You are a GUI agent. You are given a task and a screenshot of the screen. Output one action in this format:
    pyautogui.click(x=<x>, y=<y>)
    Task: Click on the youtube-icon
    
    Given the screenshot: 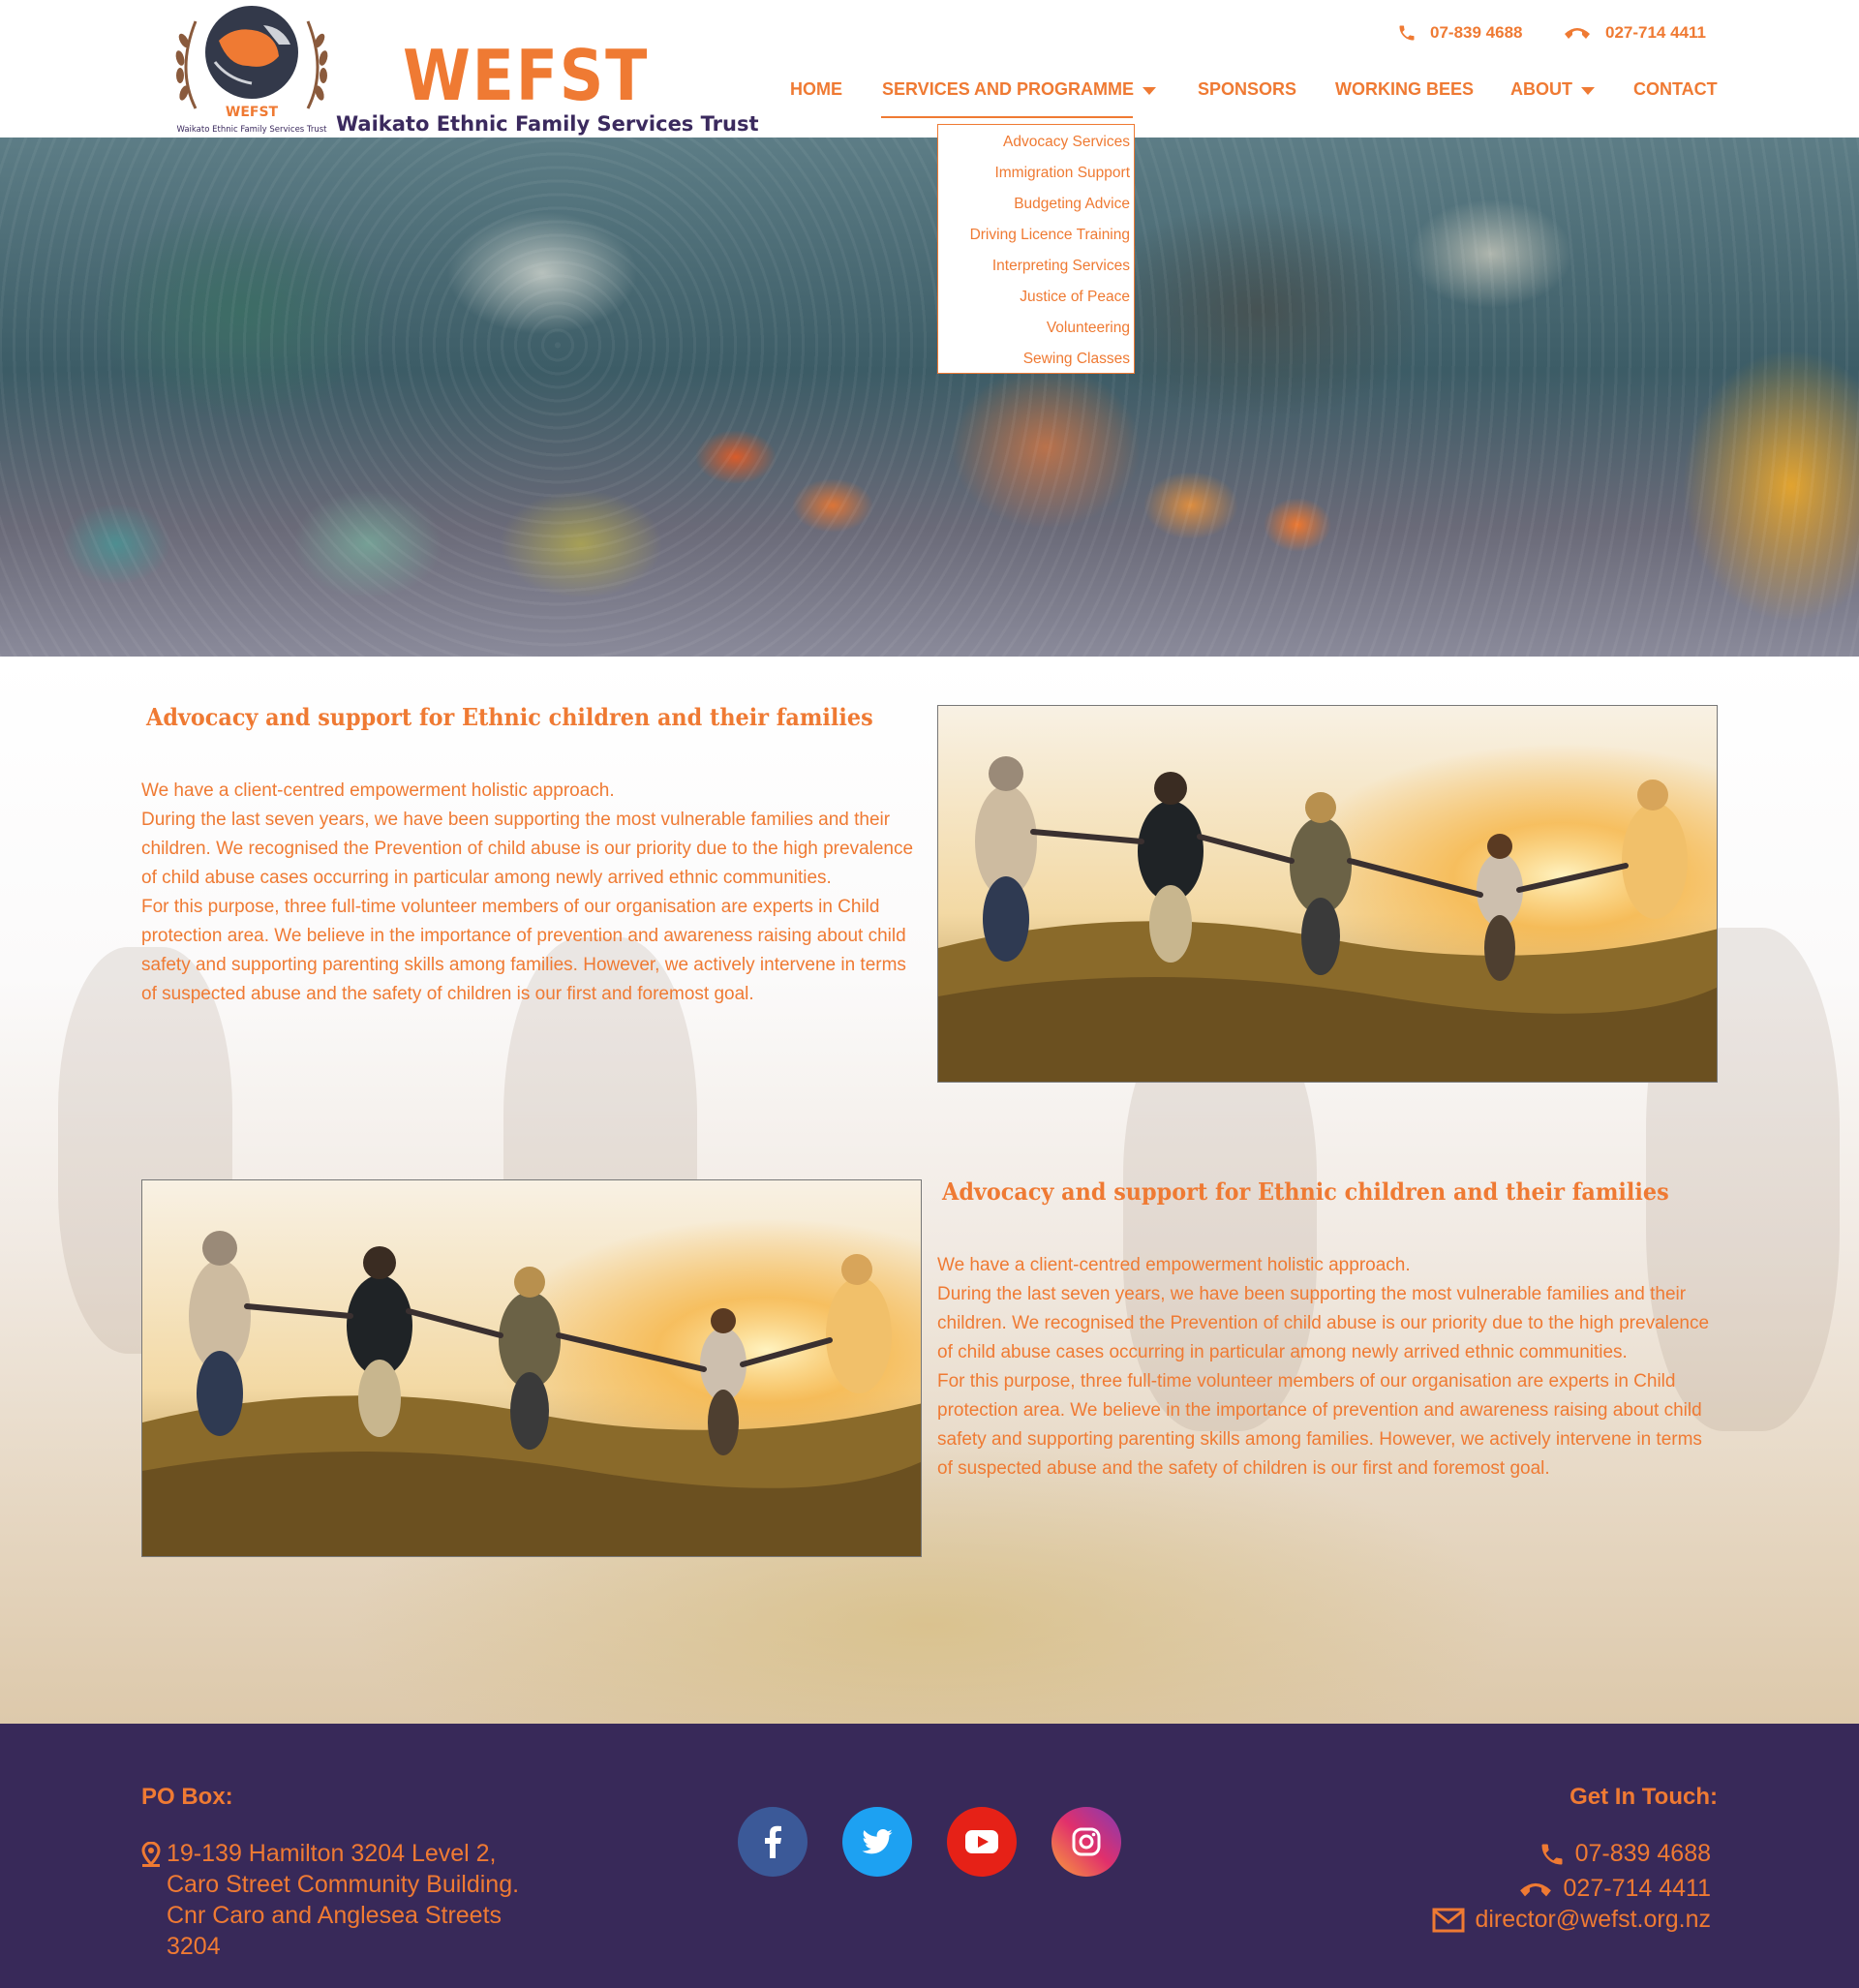 What is the action you would take?
    pyautogui.click(x=981, y=1841)
    